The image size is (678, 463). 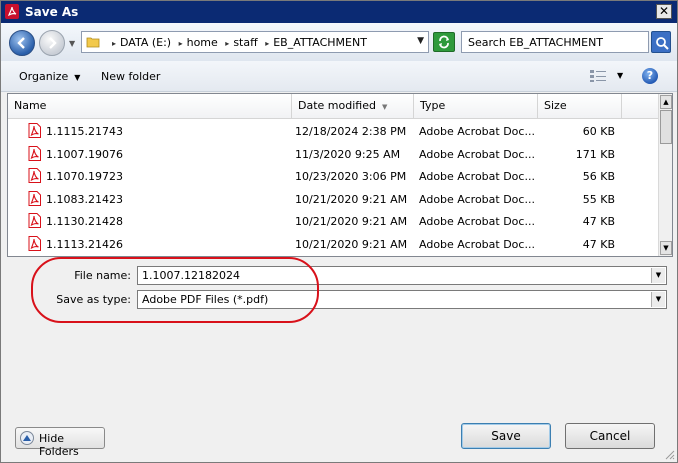 What do you see at coordinates (658, 299) in the screenshot?
I see `save-as-type-dropdown-icon: ▼` at bounding box center [658, 299].